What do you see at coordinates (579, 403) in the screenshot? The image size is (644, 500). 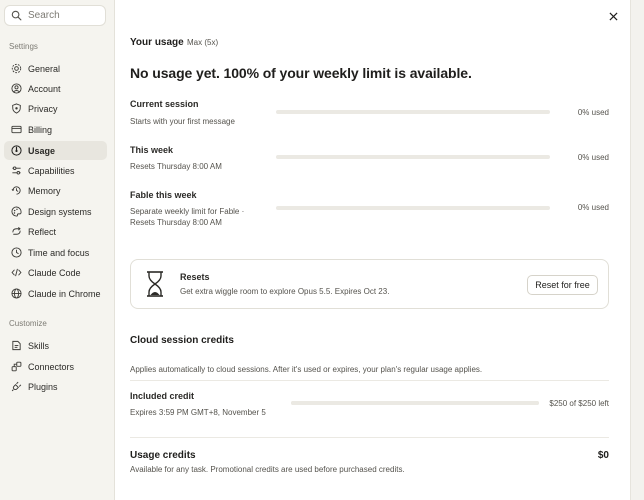 I see `included-credit-amount: $250 of $250 left` at bounding box center [579, 403].